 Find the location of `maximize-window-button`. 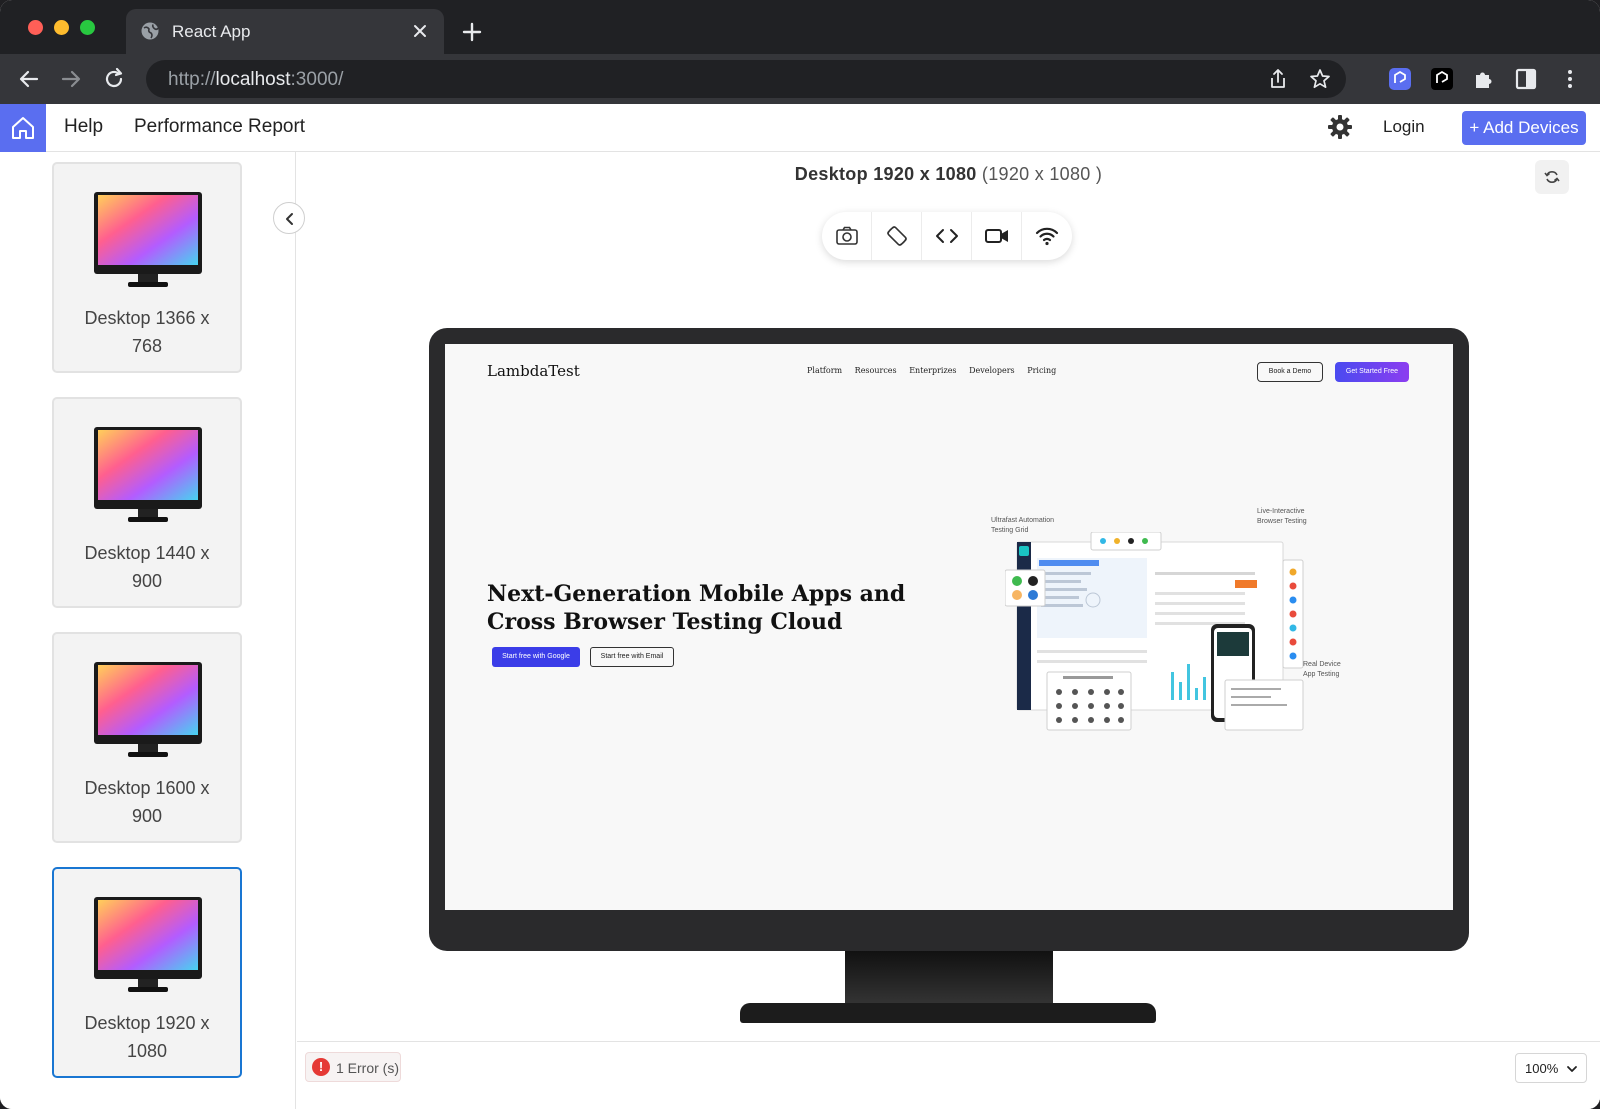

maximize-window-button is located at coordinates (87, 27).